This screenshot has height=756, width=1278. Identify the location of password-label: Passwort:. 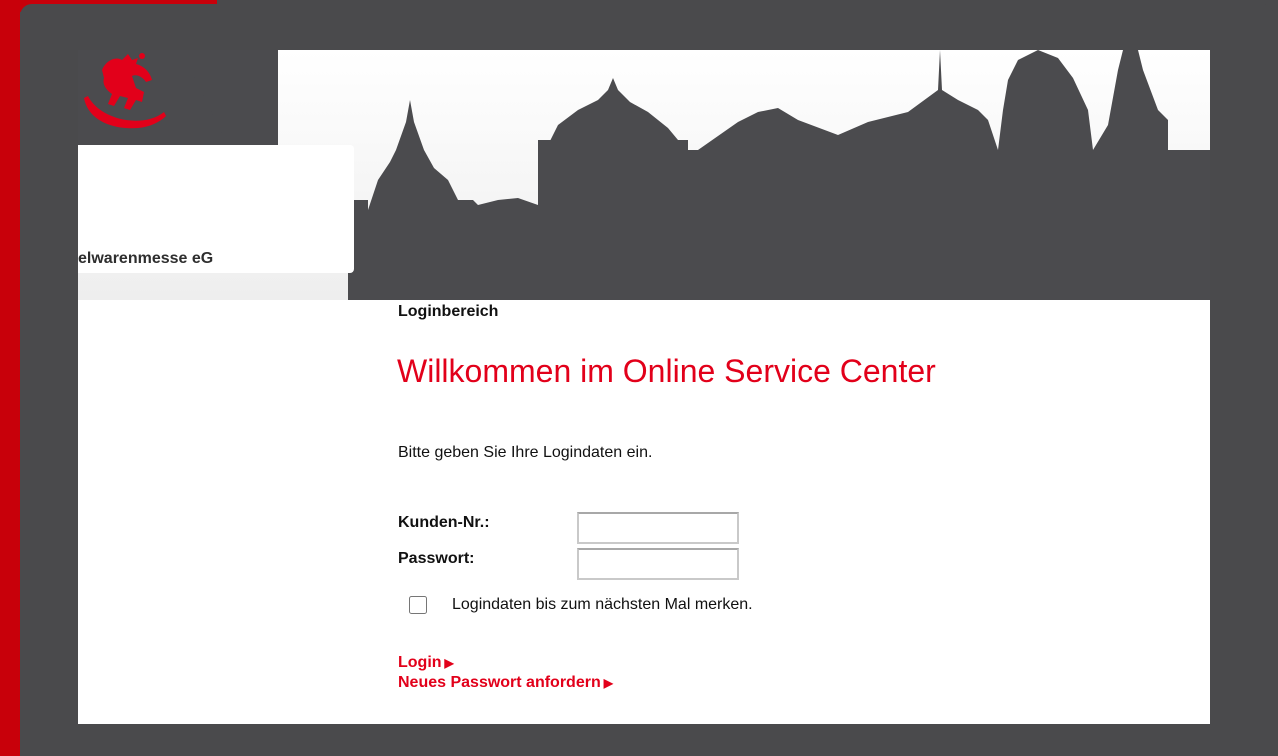
(436, 558).